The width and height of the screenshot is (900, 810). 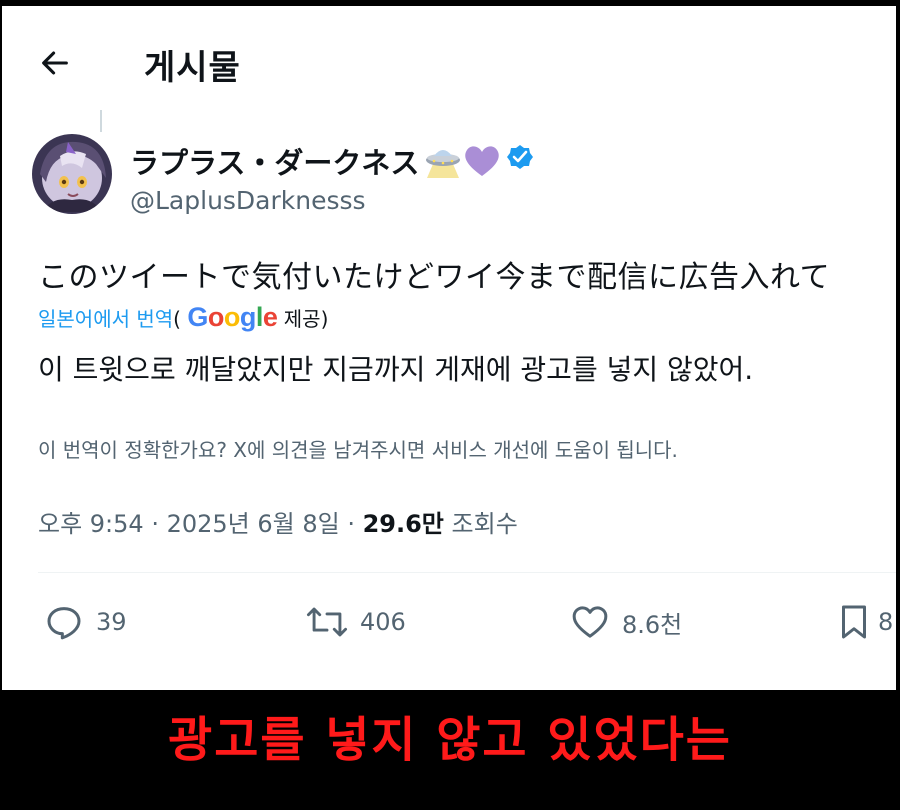 What do you see at coordinates (484, 524) in the screenshot?
I see `view-count-label: 조회수` at bounding box center [484, 524].